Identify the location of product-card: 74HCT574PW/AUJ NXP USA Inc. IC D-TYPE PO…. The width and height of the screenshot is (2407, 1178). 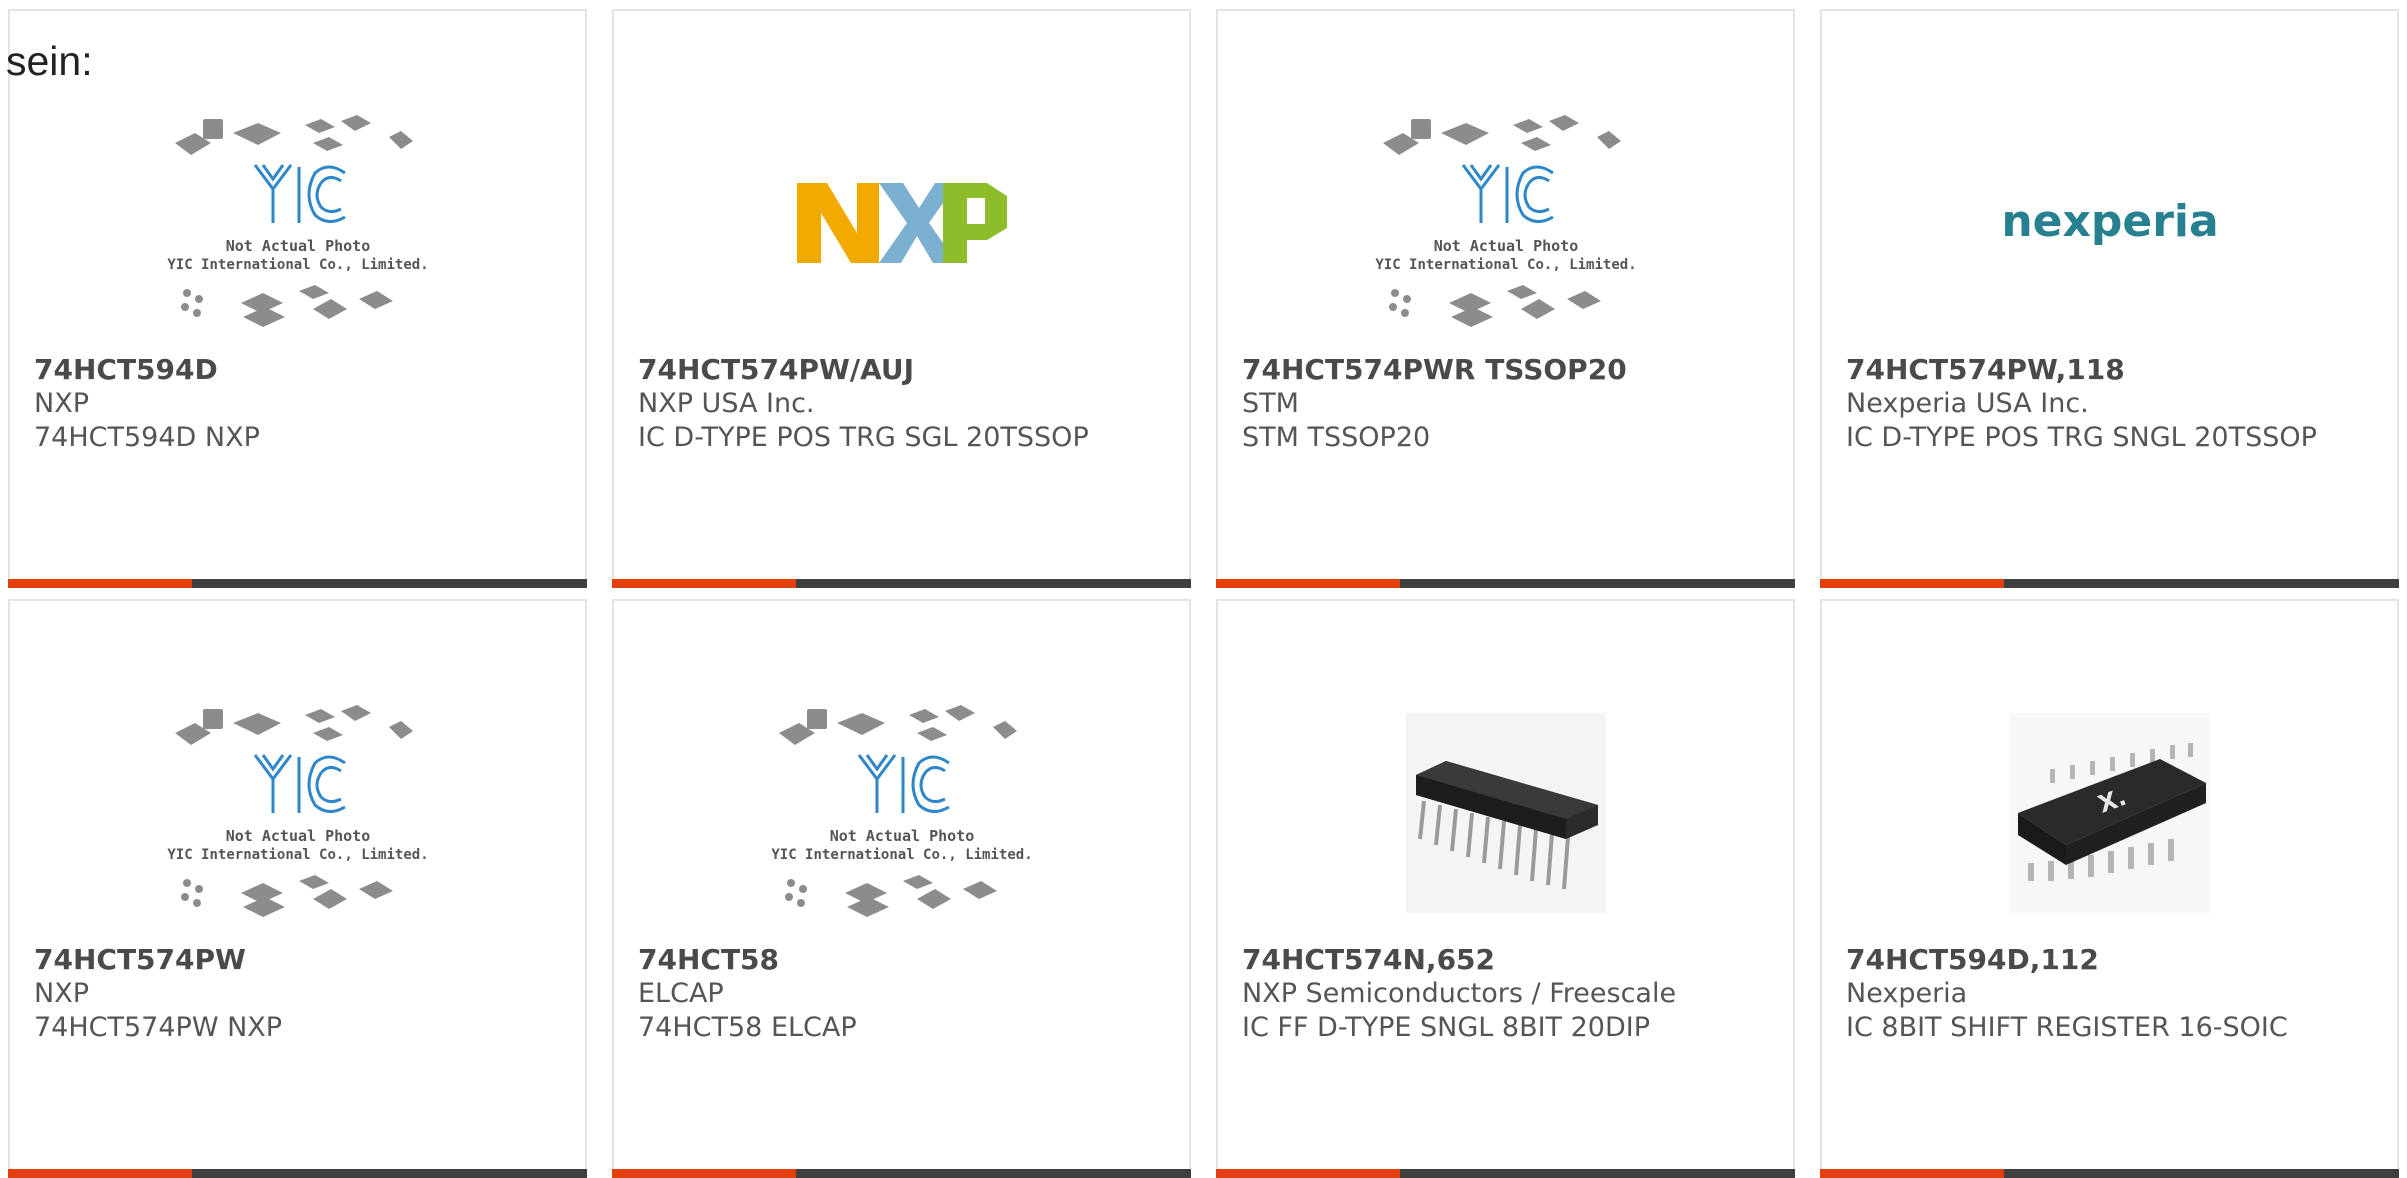
(901, 298).